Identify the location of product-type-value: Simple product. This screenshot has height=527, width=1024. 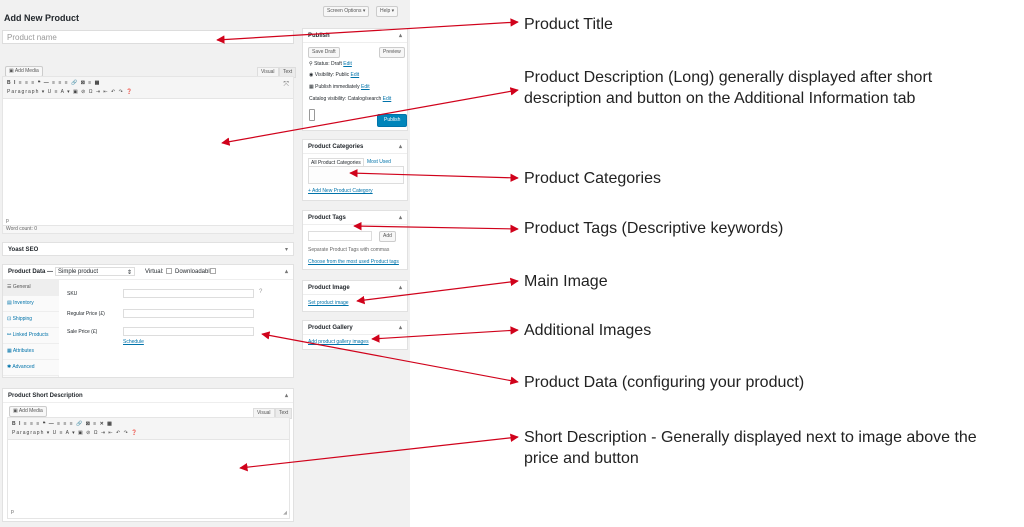
(78, 272).